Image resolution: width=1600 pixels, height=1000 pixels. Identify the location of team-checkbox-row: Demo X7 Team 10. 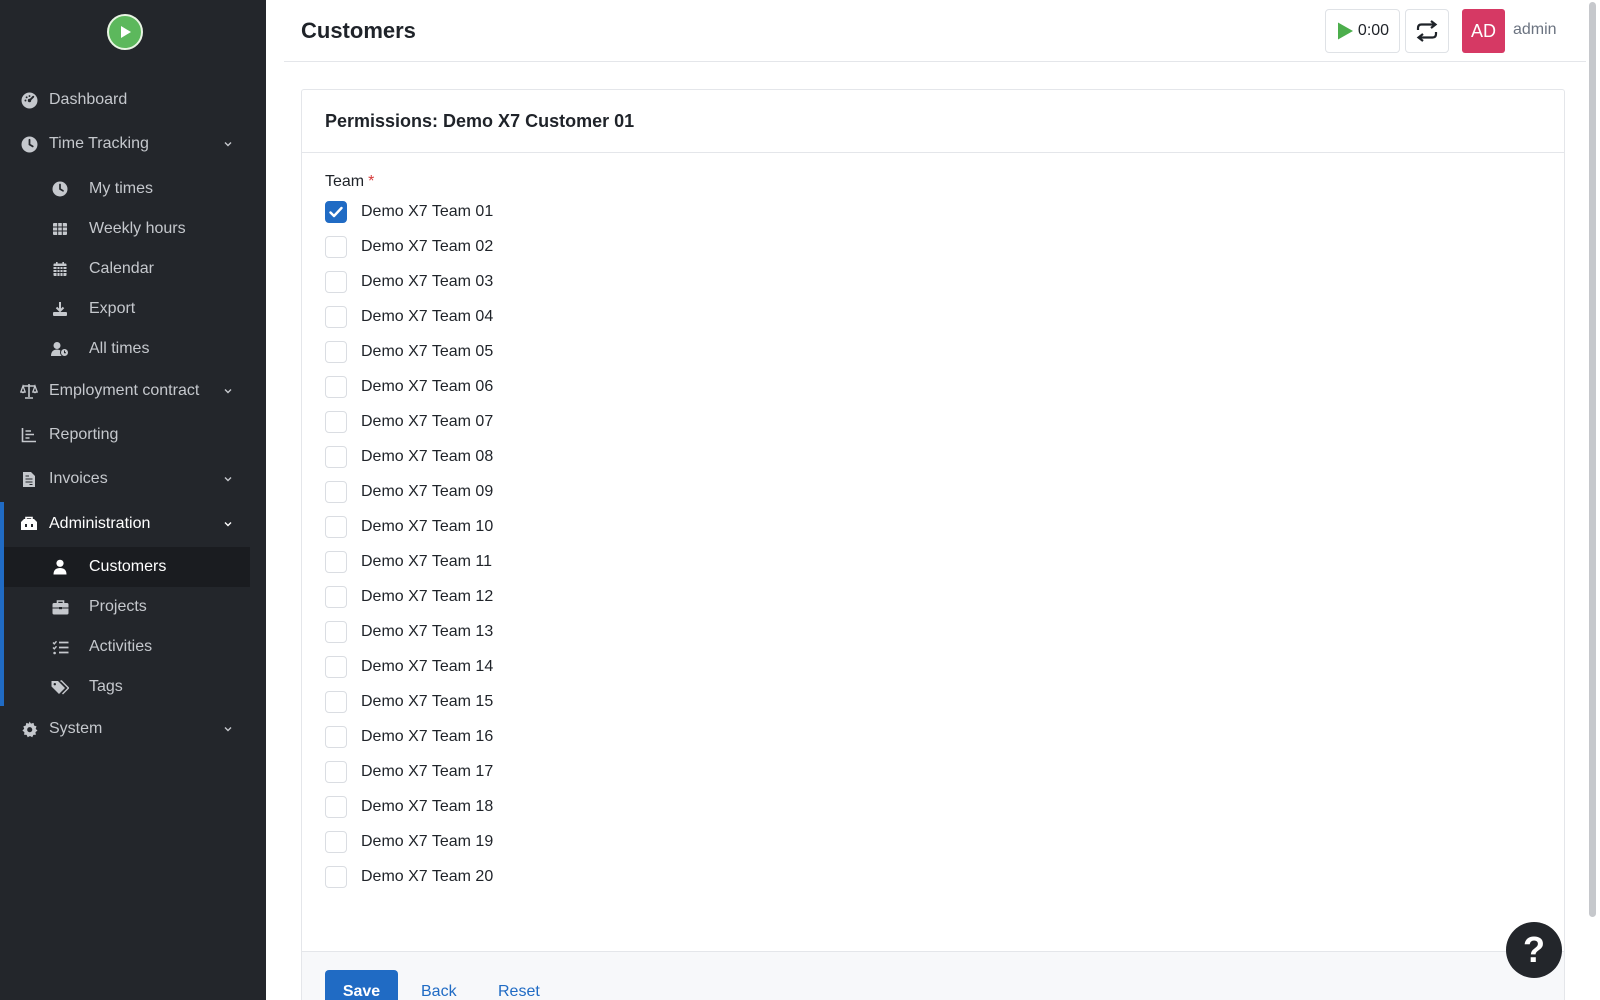
(409, 527).